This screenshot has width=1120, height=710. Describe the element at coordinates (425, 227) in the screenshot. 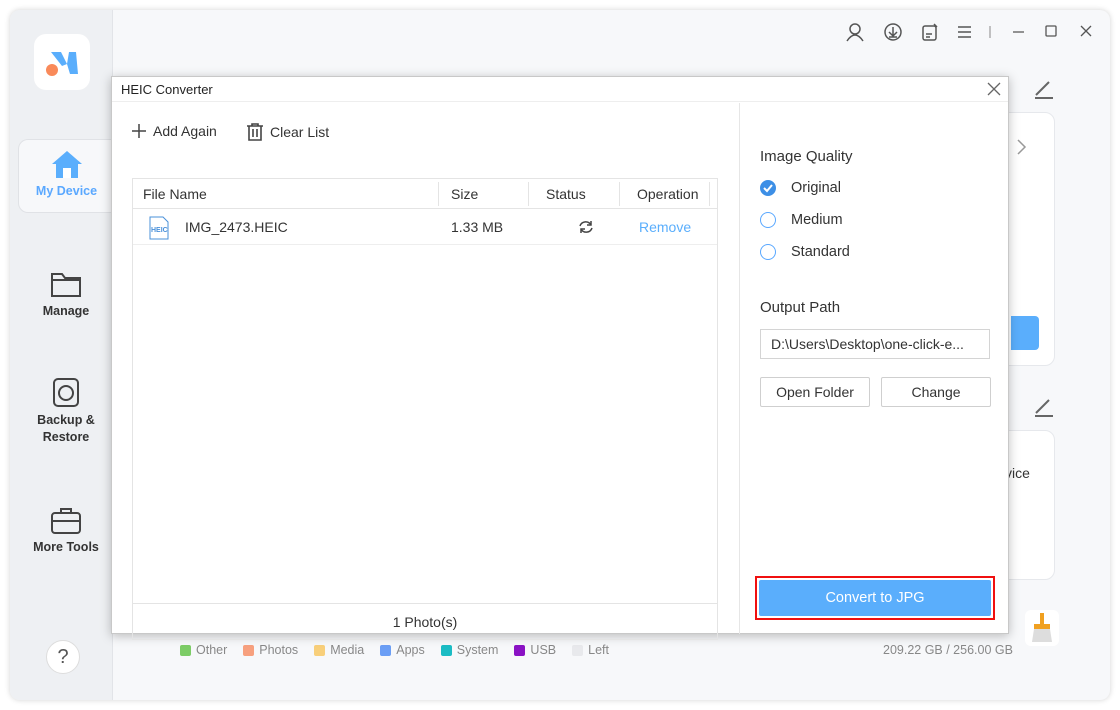

I see `table-row: HEIC IMG_2473.HEIC 1.33 MB Remove` at that location.